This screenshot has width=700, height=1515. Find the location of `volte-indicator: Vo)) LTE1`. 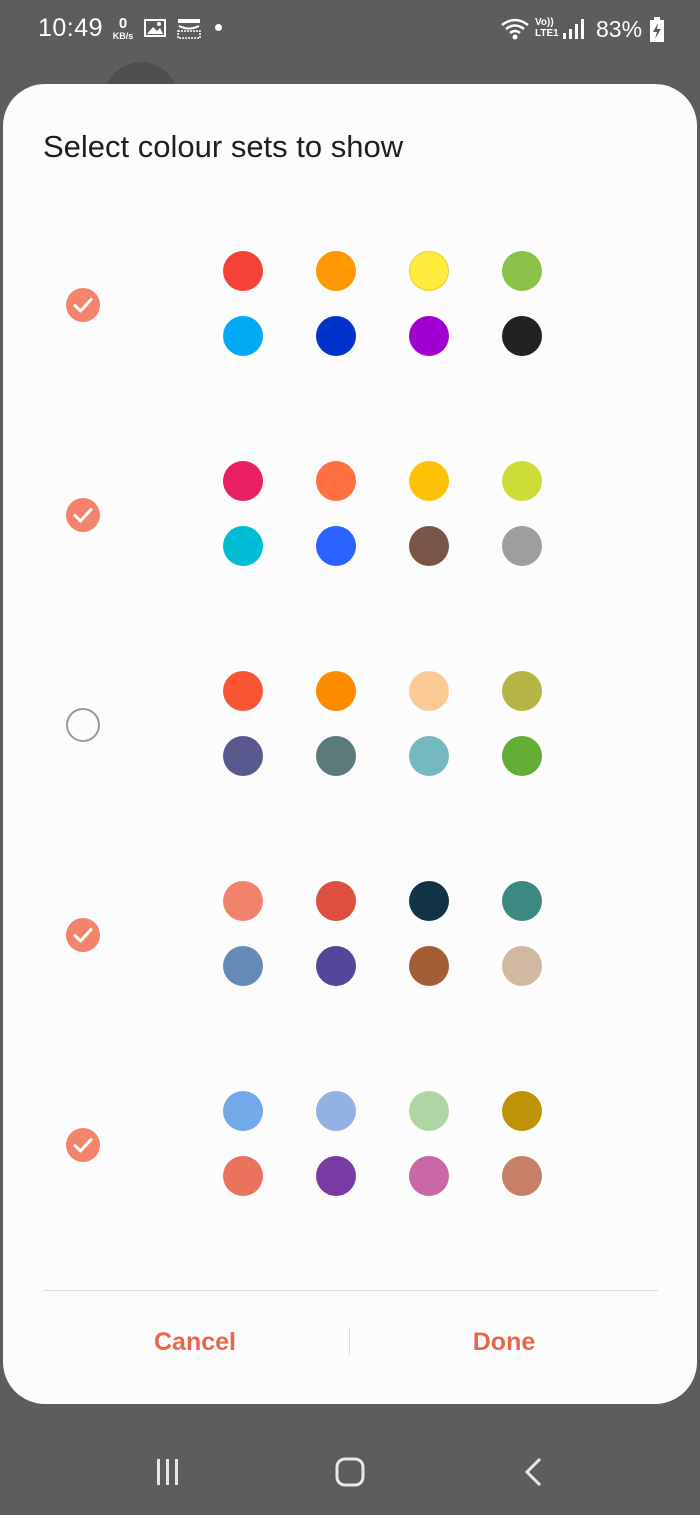

volte-indicator: Vo)) LTE1 is located at coordinates (547, 28).